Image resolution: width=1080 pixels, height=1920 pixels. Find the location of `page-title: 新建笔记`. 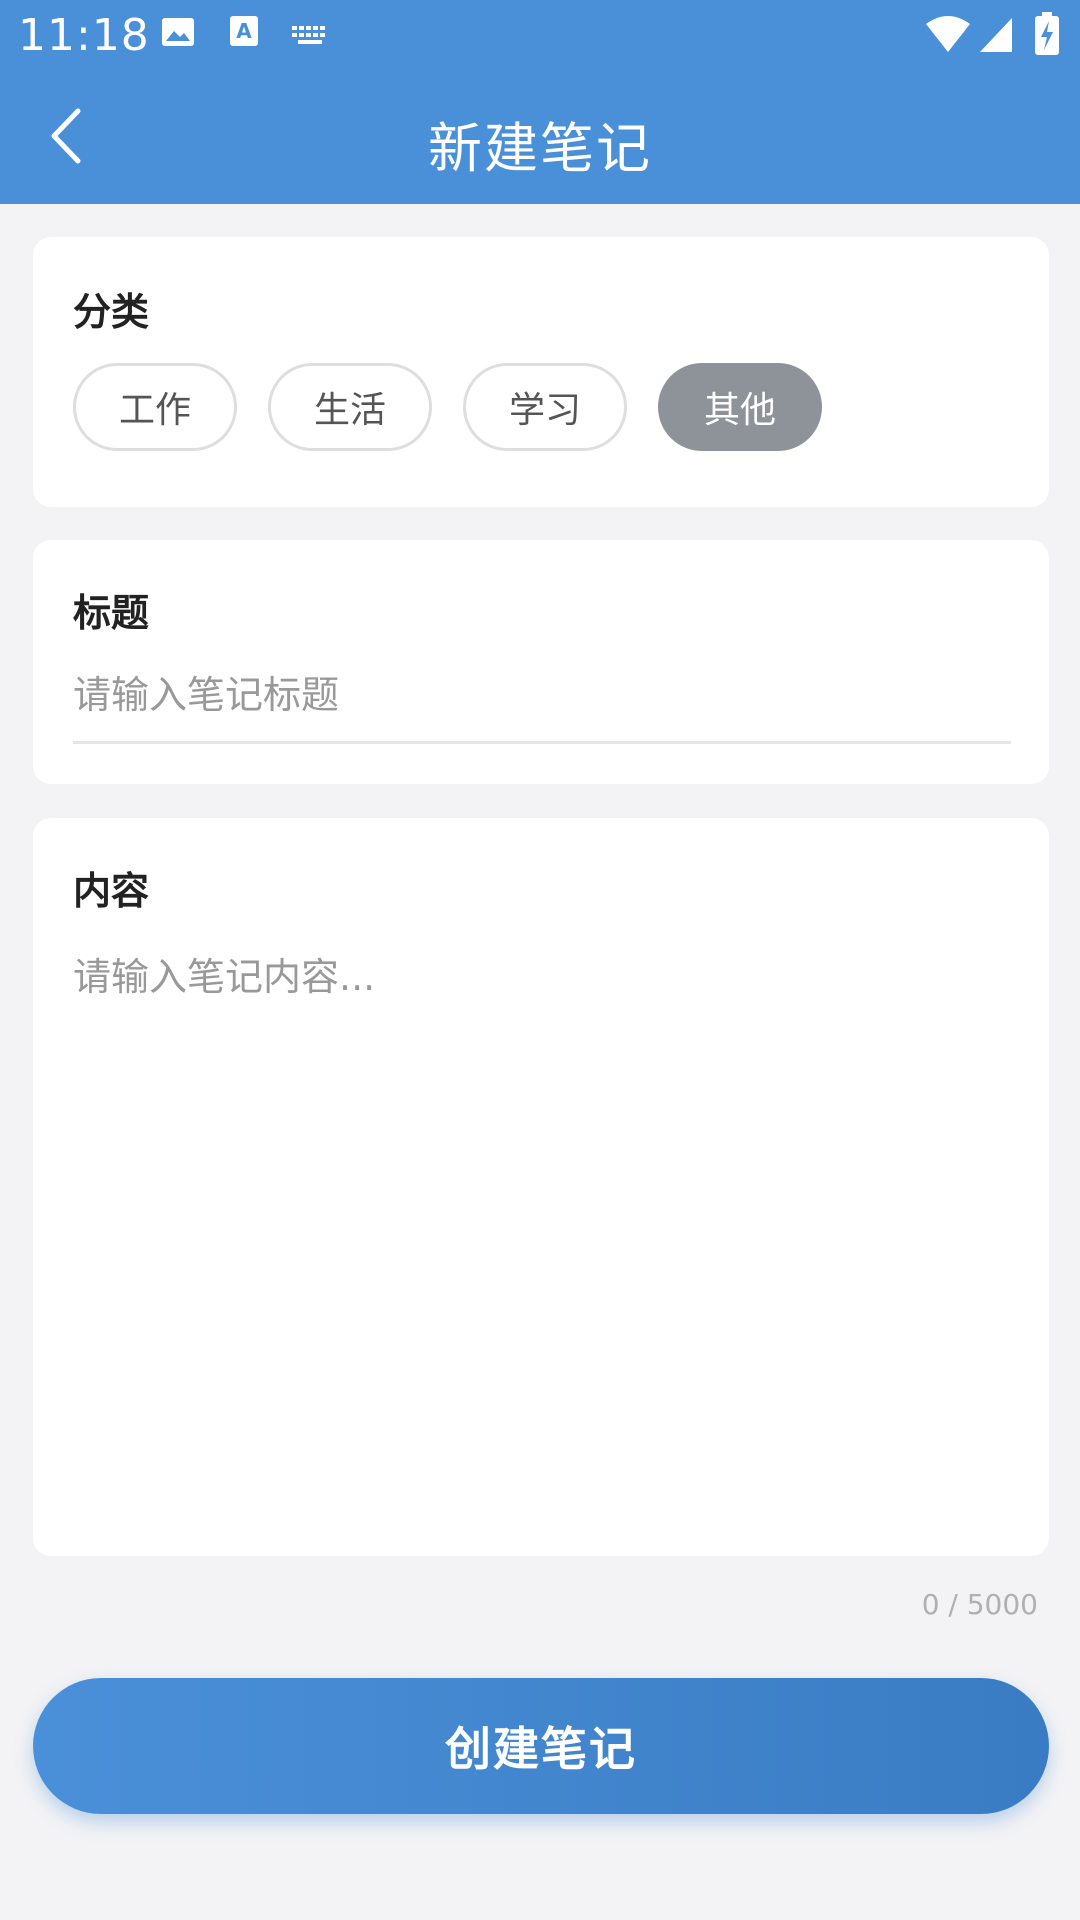

page-title: 新建笔记 is located at coordinates (540, 148).